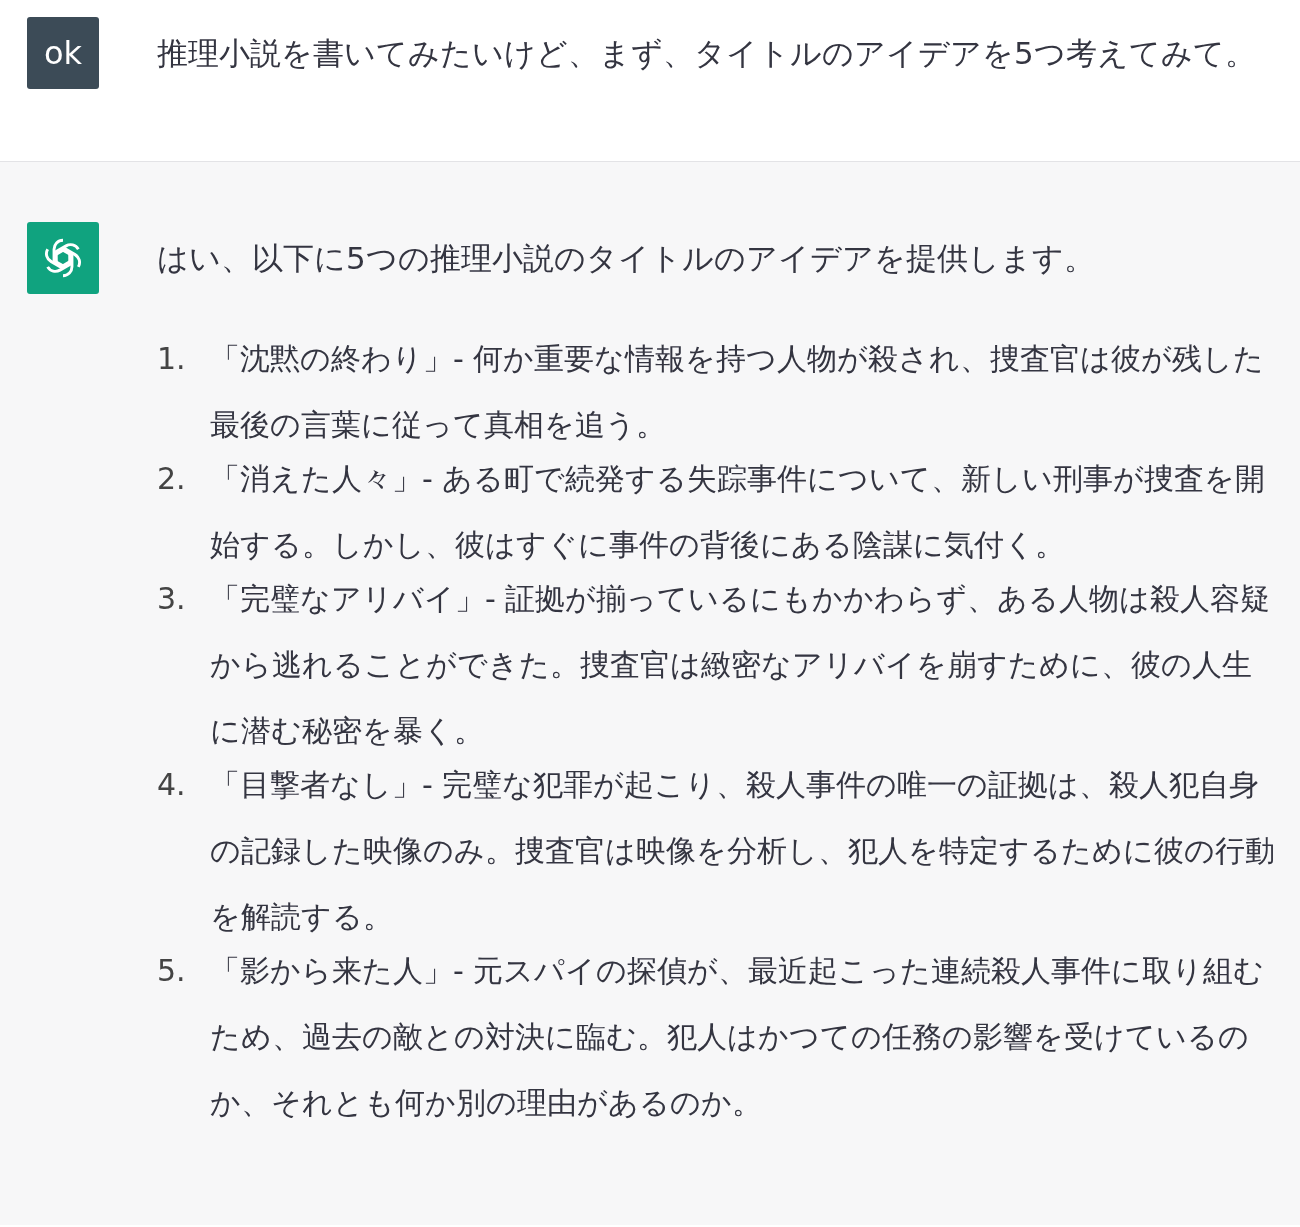 The image size is (1300, 1227). What do you see at coordinates (741, 665) in the screenshot?
I see `list-item-text: 「完璧なアリバイ」- 証拠が揃っているにもかかわらず、ある人物は殺人容疑から逃れることができた。捜査官は緻密なアリバイを崩すために、彼の人生に潜む秘密を暴く。` at bounding box center [741, 665].